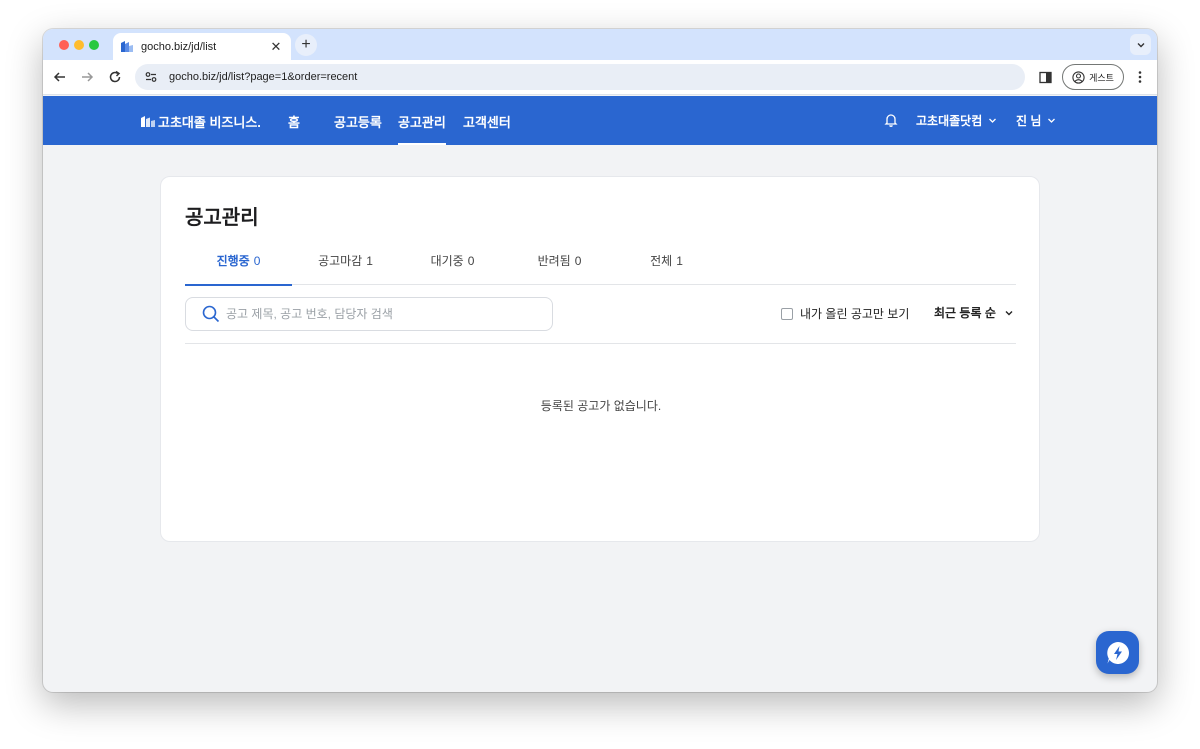 The image size is (1200, 749). I want to click on tab-label: 반려됨, so click(554, 261).